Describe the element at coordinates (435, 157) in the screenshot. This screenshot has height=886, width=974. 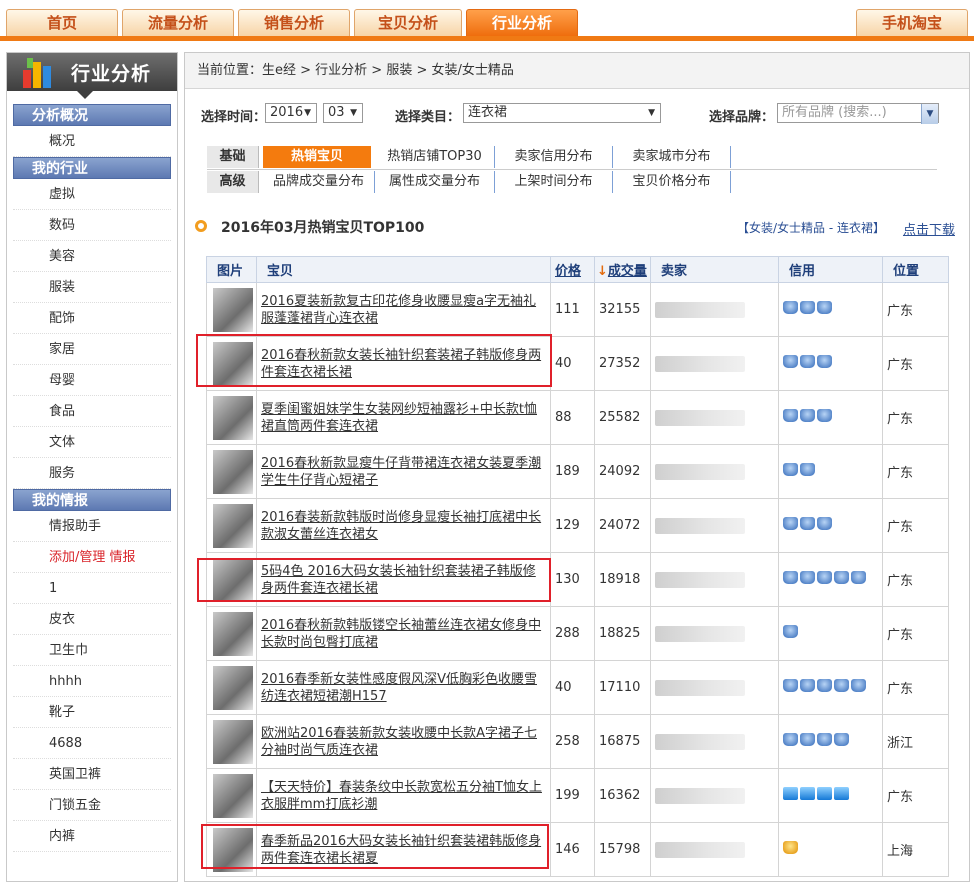
I see `subtab-hot-shops: 热销店铺TOP30` at that location.